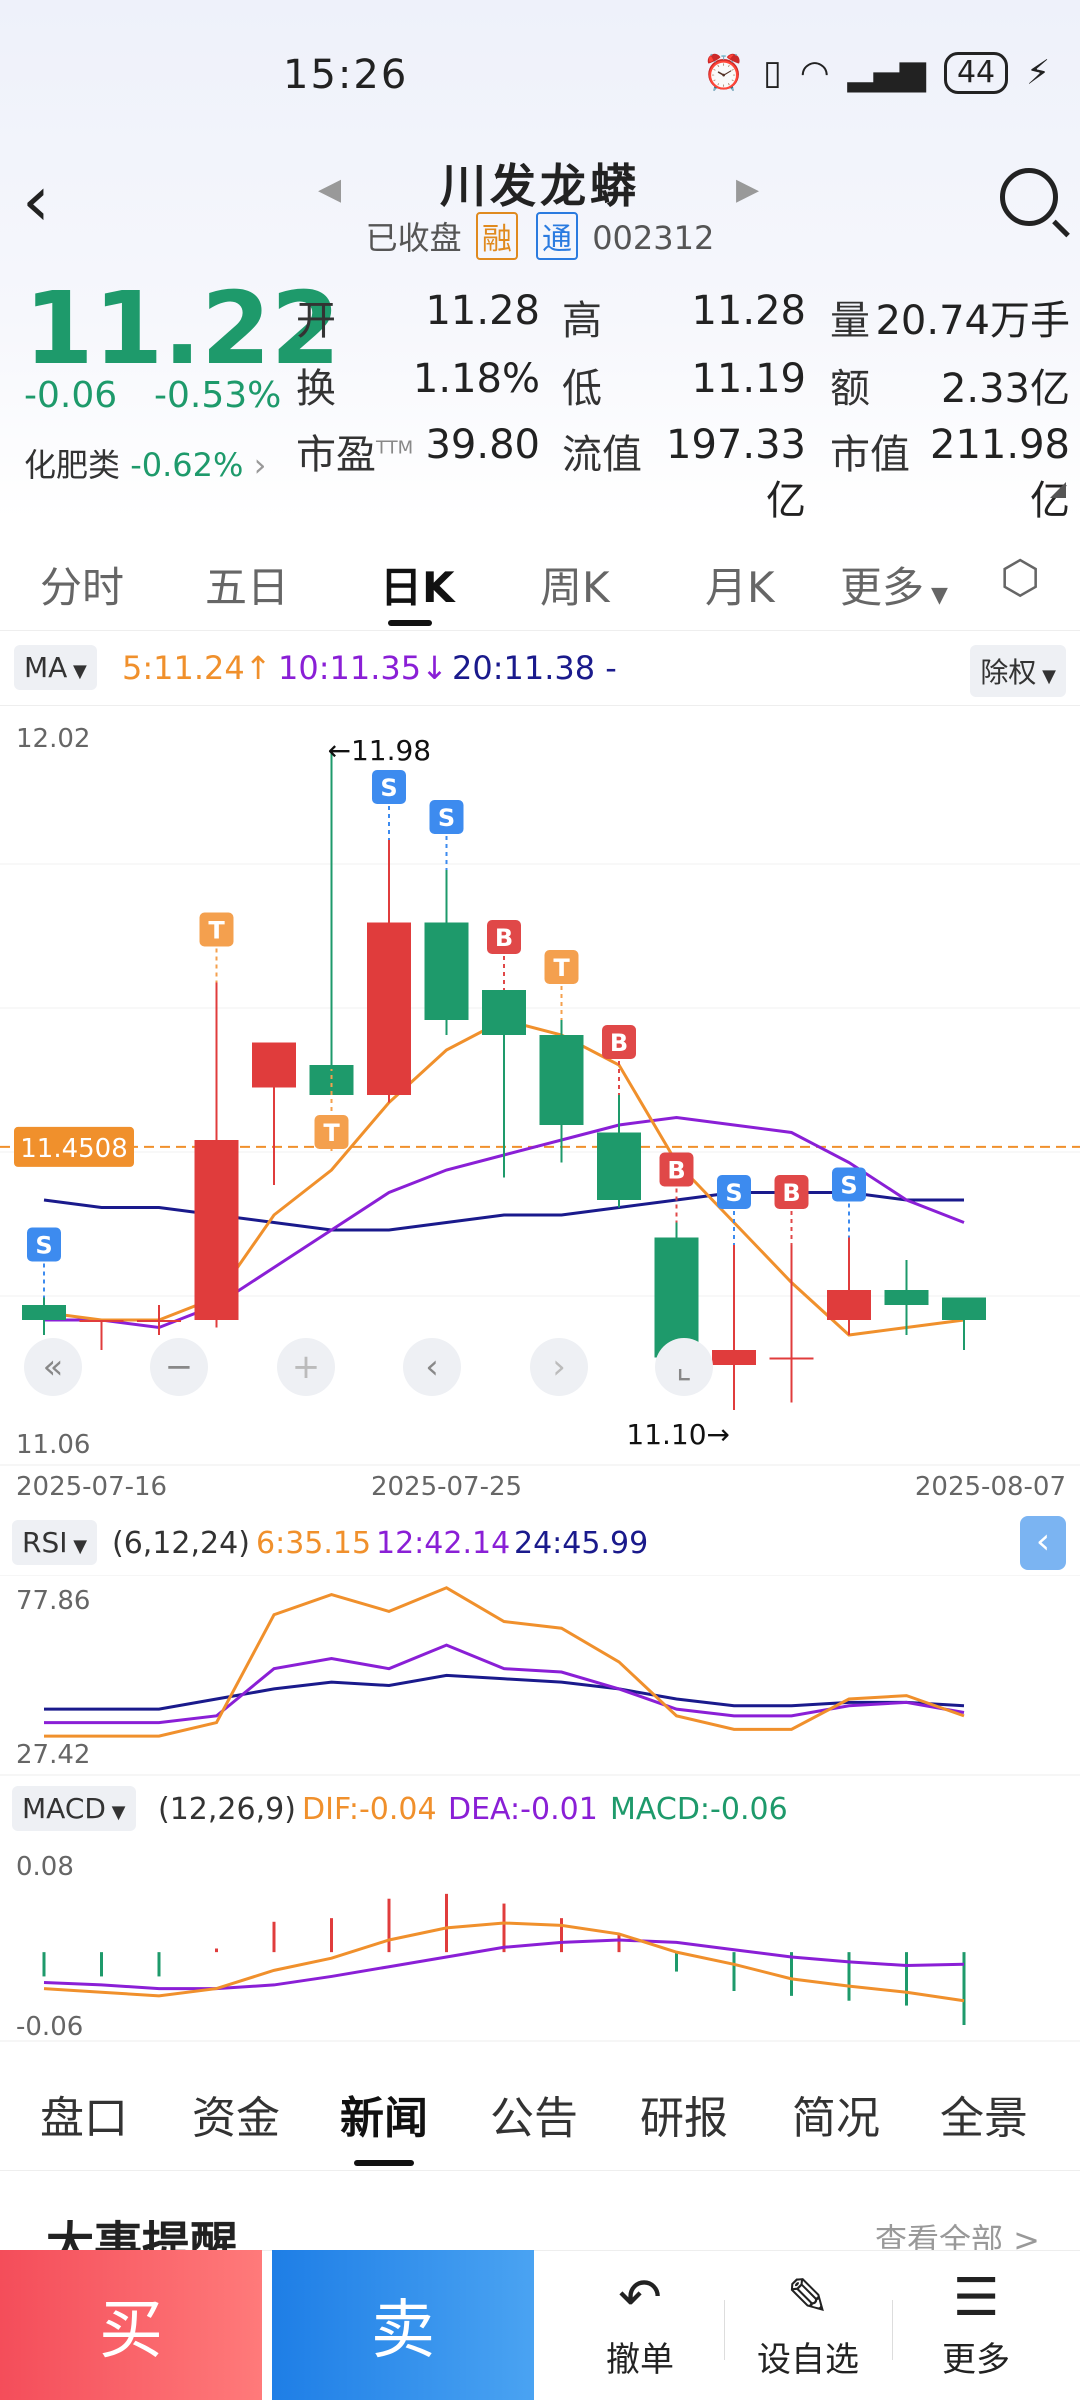 The image size is (1080, 2401). What do you see at coordinates (534, 2114) in the screenshot?
I see `tab-announcements: 公告` at bounding box center [534, 2114].